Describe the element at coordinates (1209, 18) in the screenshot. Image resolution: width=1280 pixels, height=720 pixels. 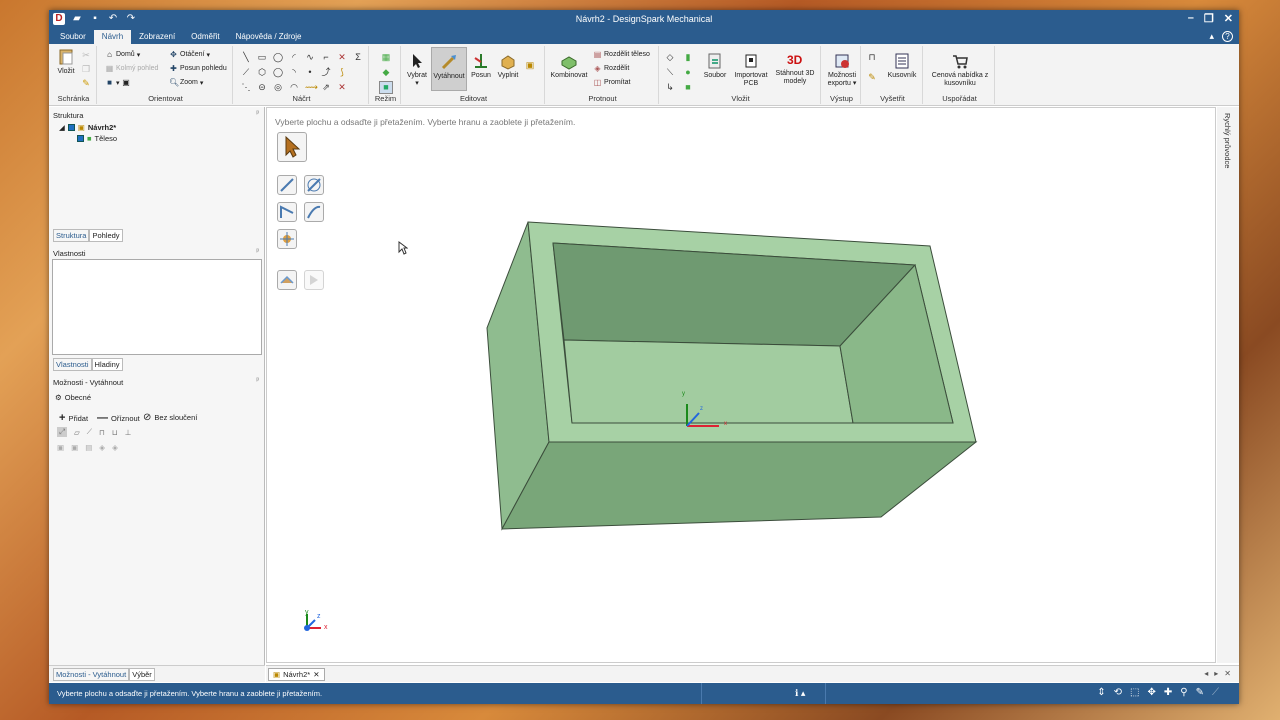
I see `maximize-button: ❐` at that location.